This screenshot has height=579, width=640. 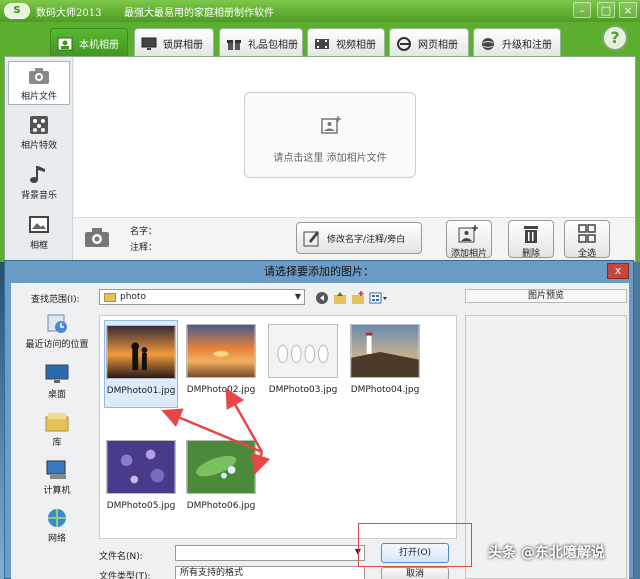 I want to click on tab-gift-album: 礼品包相册, so click(x=261, y=43).